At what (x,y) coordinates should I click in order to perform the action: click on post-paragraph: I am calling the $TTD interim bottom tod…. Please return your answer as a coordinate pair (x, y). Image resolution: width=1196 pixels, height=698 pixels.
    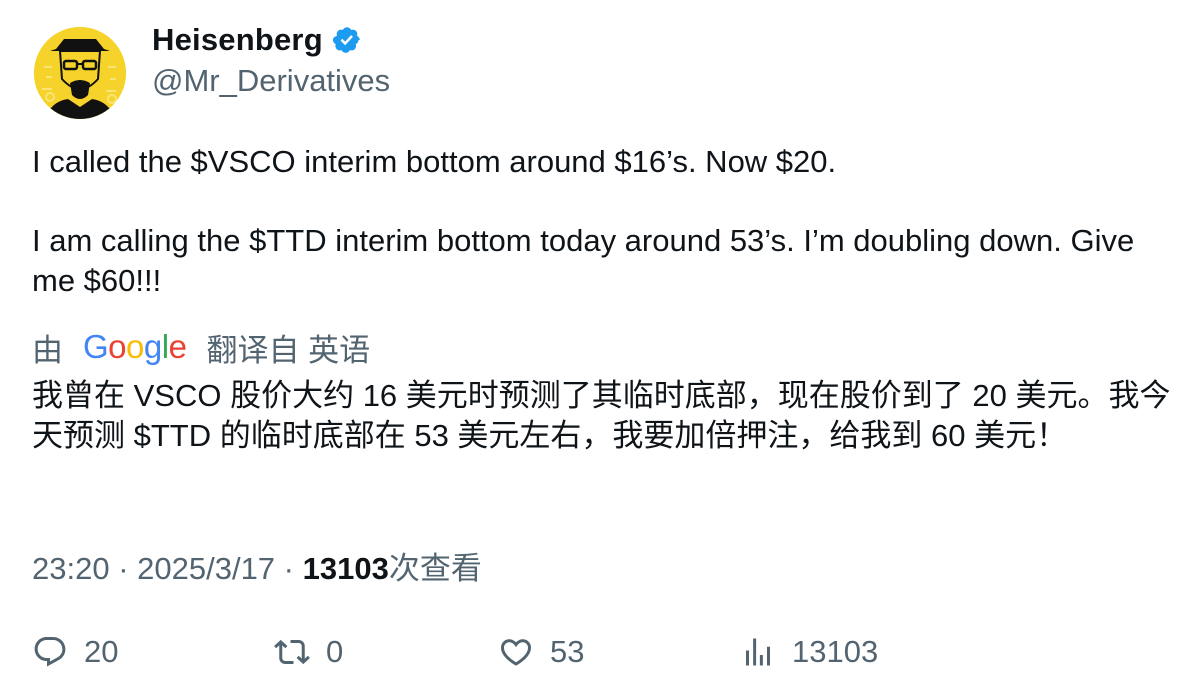
    Looking at the image, I should click on (583, 260).